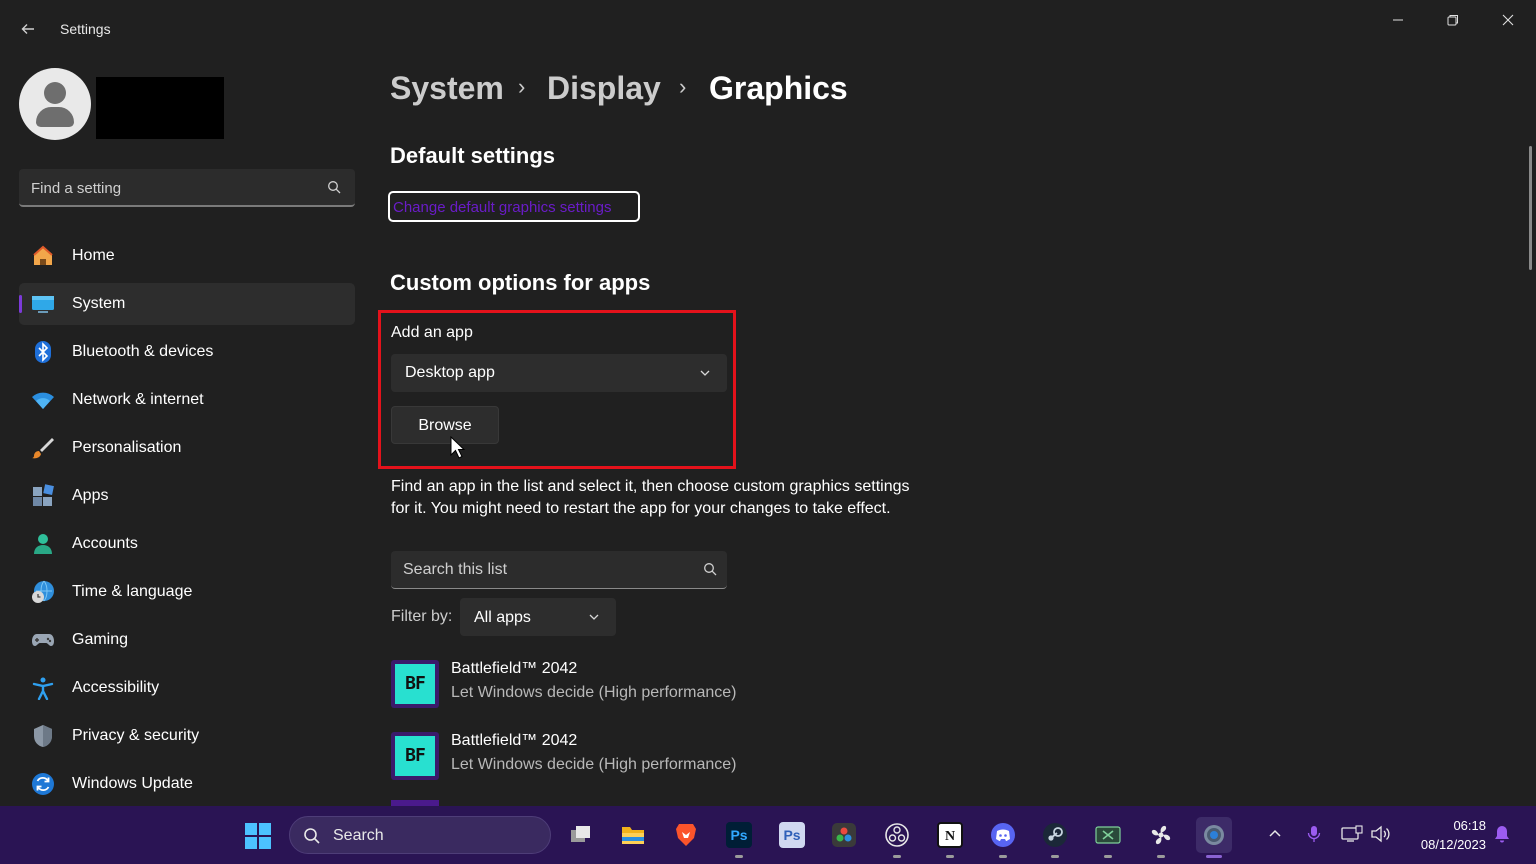 This screenshot has width=1536, height=864. Describe the element at coordinates (1161, 835) in the screenshot. I see `fan-icon` at that location.